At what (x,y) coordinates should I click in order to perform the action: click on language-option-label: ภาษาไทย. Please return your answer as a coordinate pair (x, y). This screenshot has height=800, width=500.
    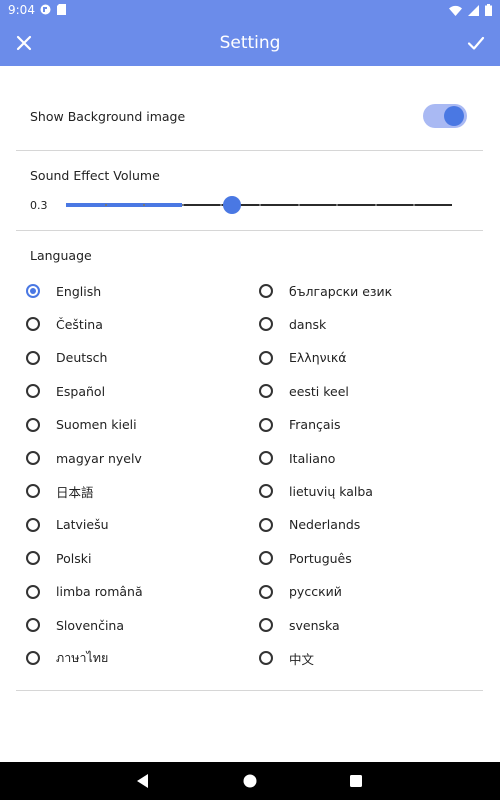
    Looking at the image, I should click on (82, 658).